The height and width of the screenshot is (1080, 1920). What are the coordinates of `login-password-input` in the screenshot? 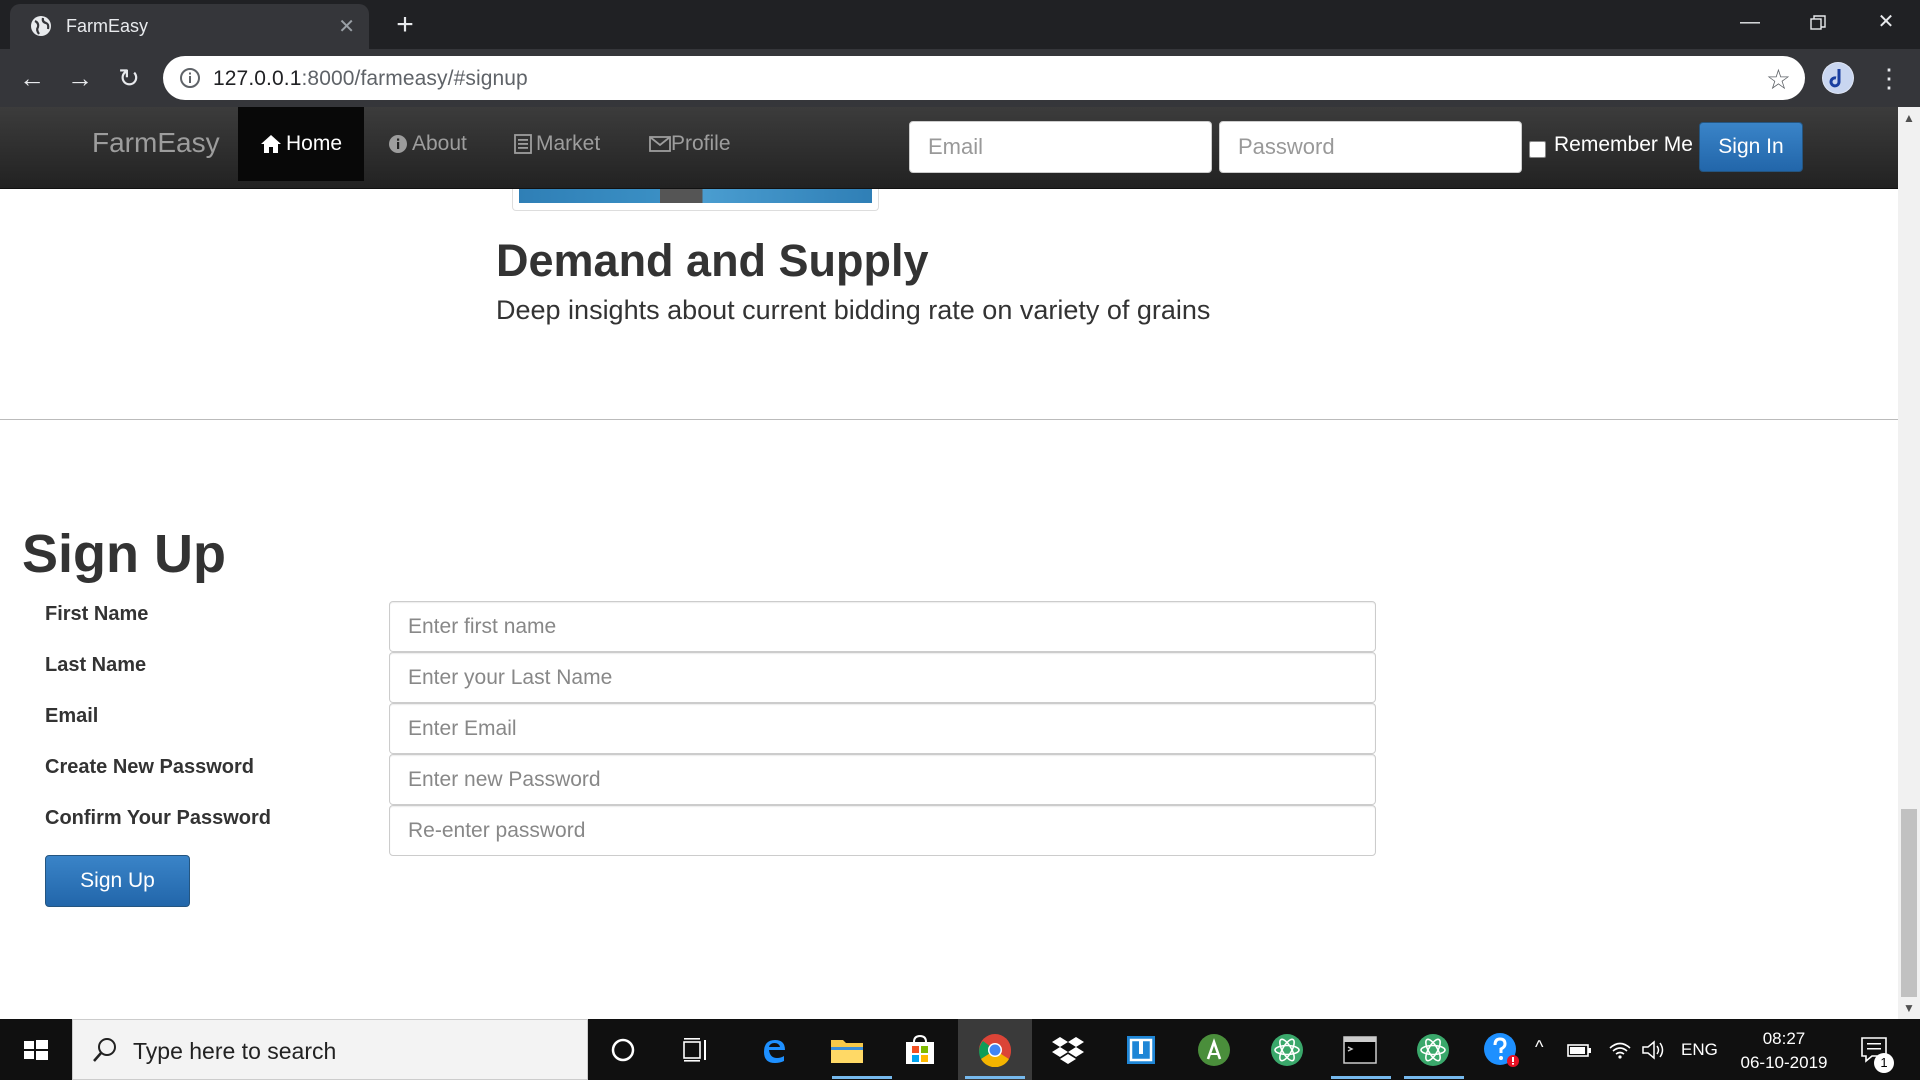 It's located at (1370, 147).